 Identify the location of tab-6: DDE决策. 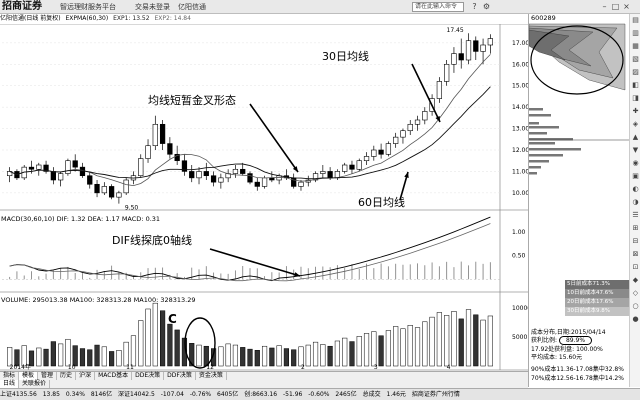
(148, 376).